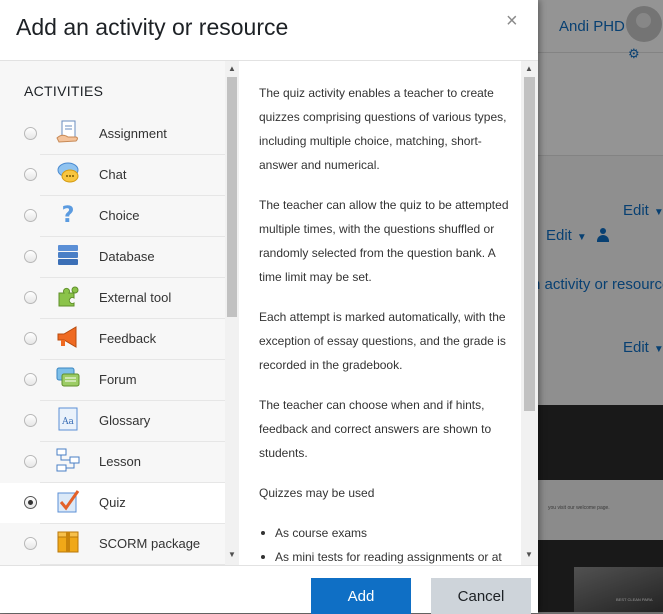 This screenshot has height=614, width=663. I want to click on assignment-icon, so click(68, 132).